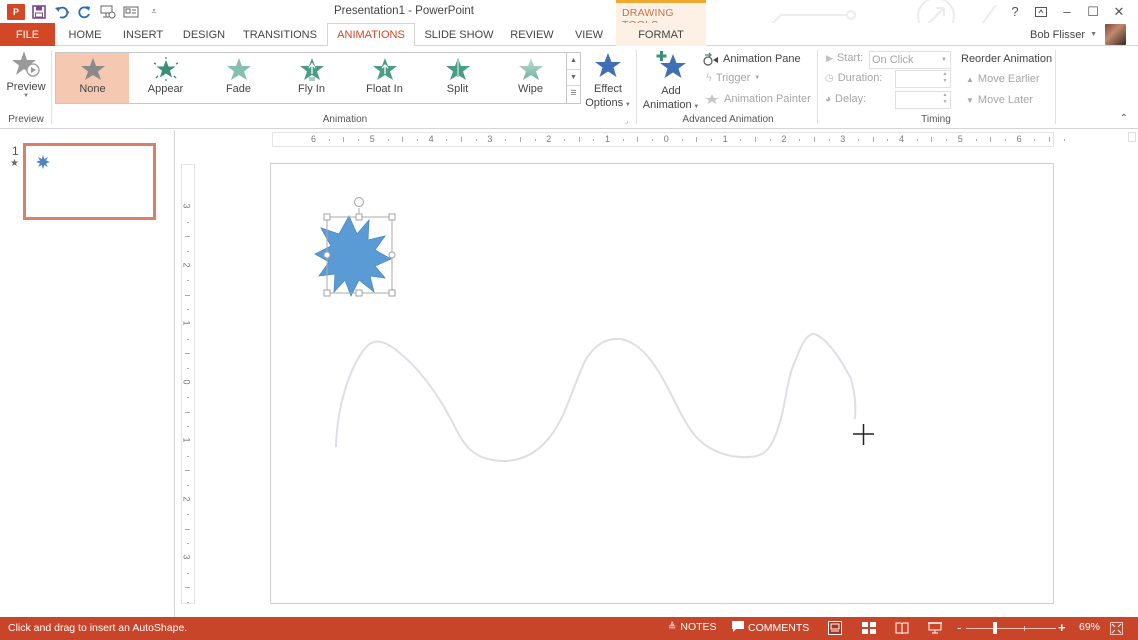 This screenshot has height=640, width=1138. What do you see at coordinates (608, 82) in the screenshot?
I see `effect-options-button: Effect Options ▼` at bounding box center [608, 82].